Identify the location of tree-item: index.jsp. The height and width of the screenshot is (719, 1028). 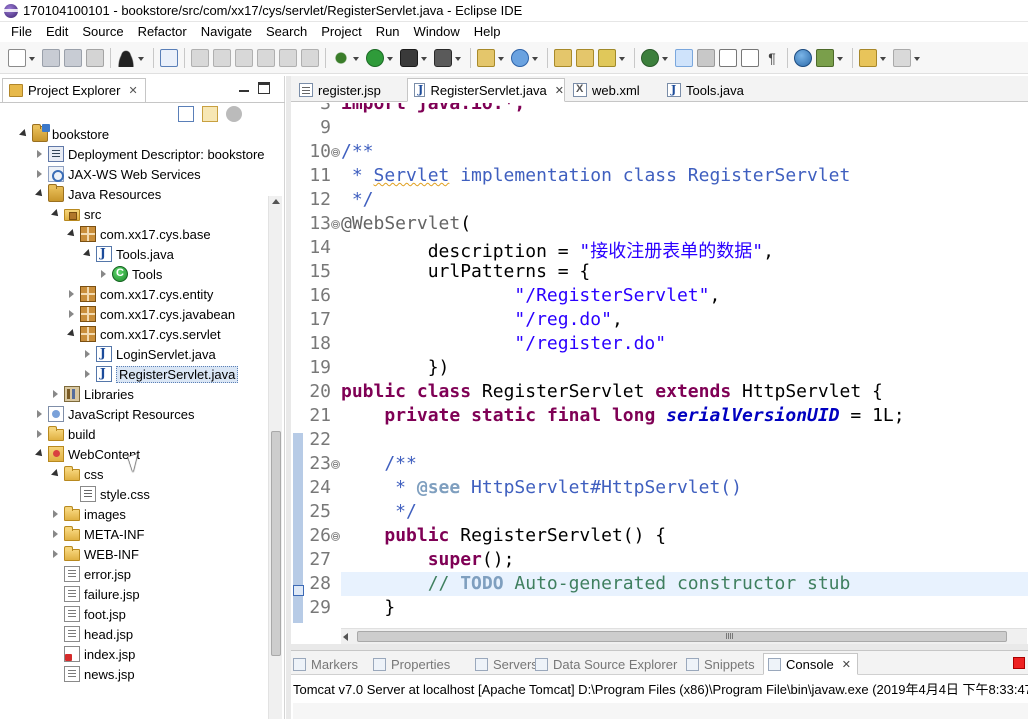
(92, 654).